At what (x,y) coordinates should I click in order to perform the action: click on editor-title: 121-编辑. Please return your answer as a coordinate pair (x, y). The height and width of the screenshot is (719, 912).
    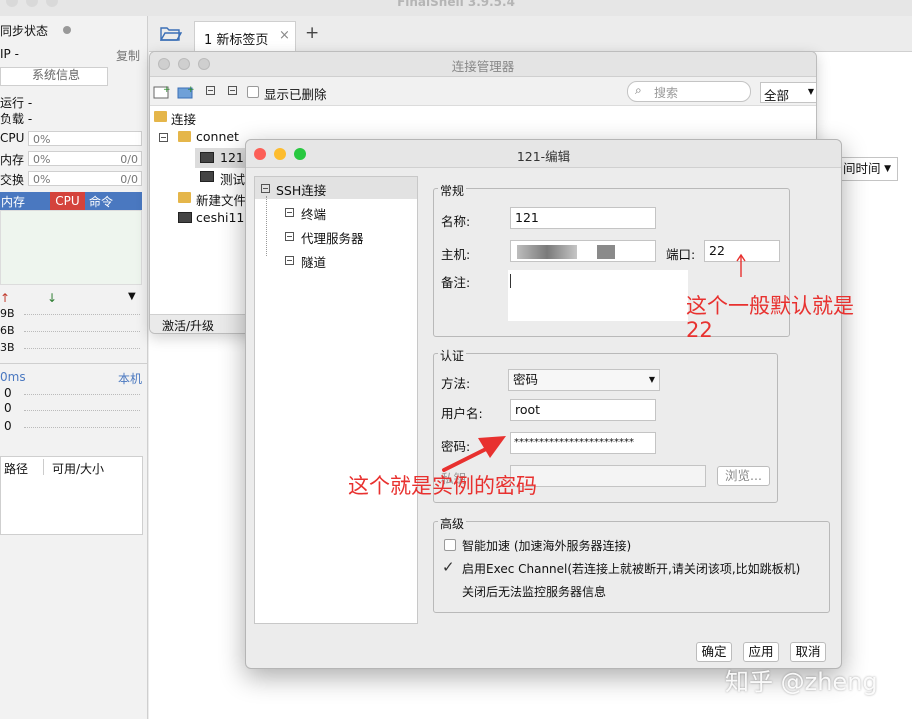
    Looking at the image, I should click on (543, 156).